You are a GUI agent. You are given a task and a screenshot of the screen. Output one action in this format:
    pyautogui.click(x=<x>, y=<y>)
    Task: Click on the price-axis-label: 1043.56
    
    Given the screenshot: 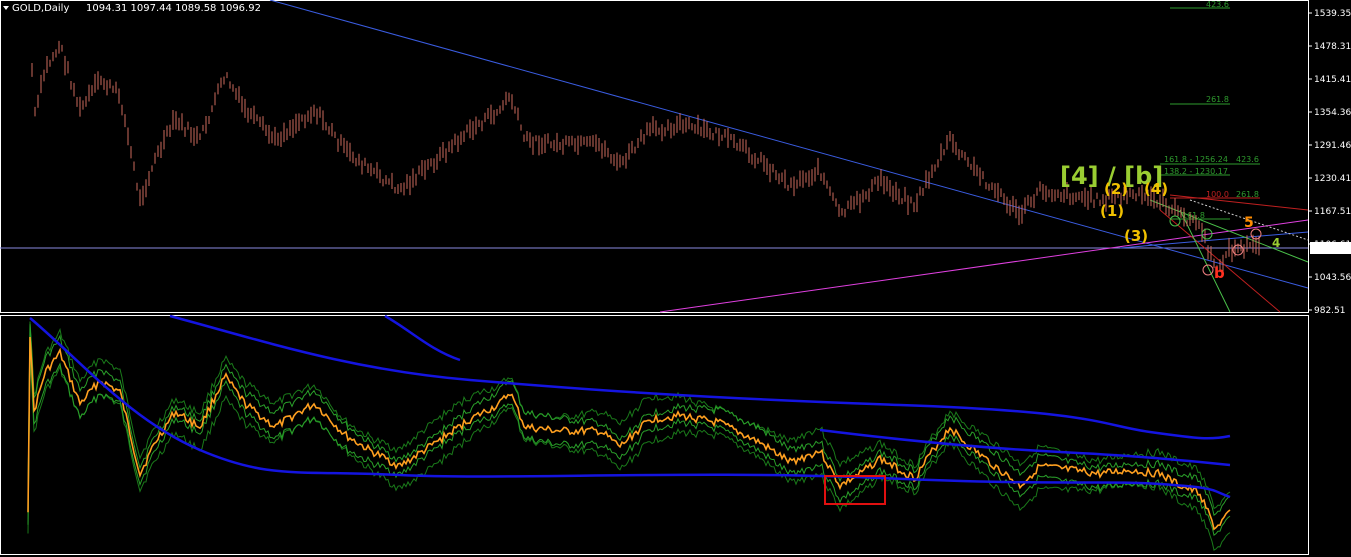 What is the action you would take?
    pyautogui.click(x=1332, y=278)
    